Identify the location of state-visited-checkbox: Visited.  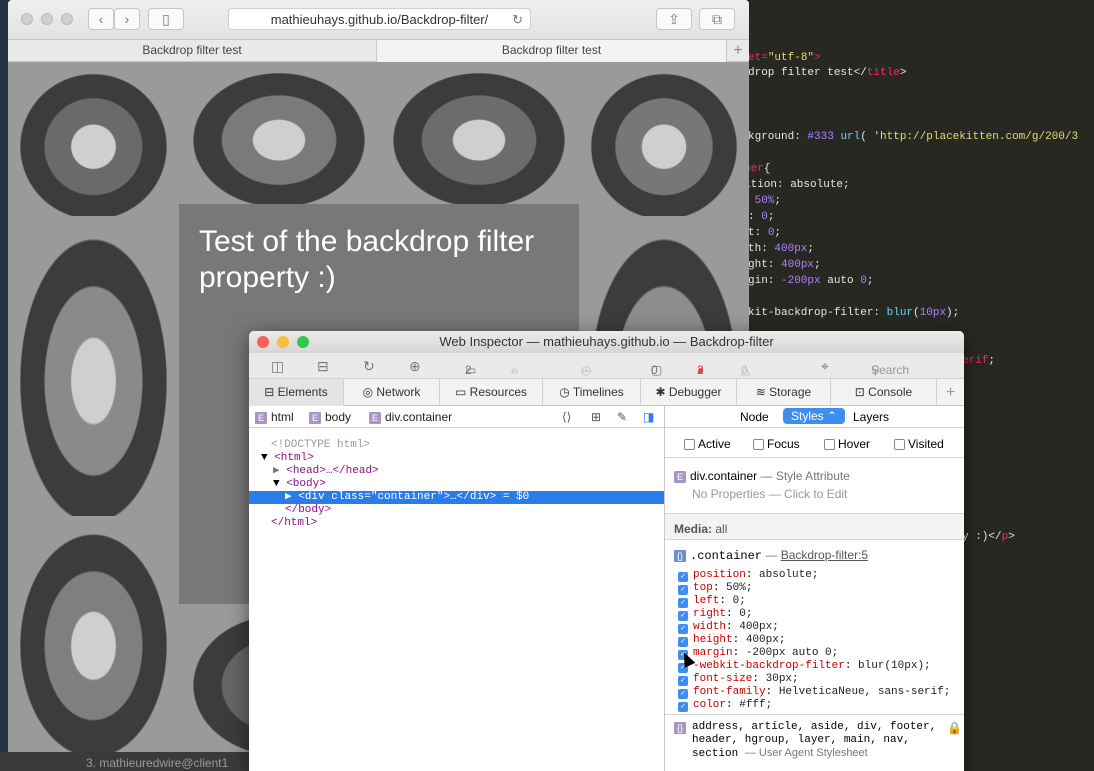
(919, 444).